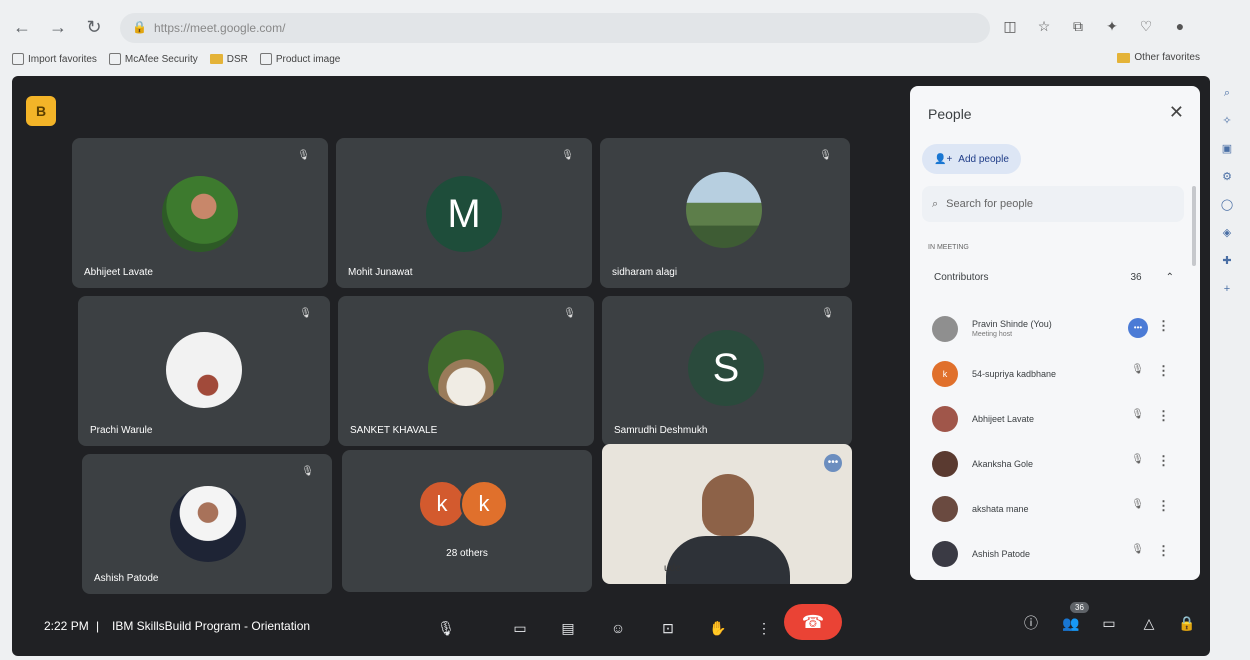  Describe the element at coordinates (207, 524) in the screenshot. I see `participant-tile: 🎙 Ashish Patode` at that location.